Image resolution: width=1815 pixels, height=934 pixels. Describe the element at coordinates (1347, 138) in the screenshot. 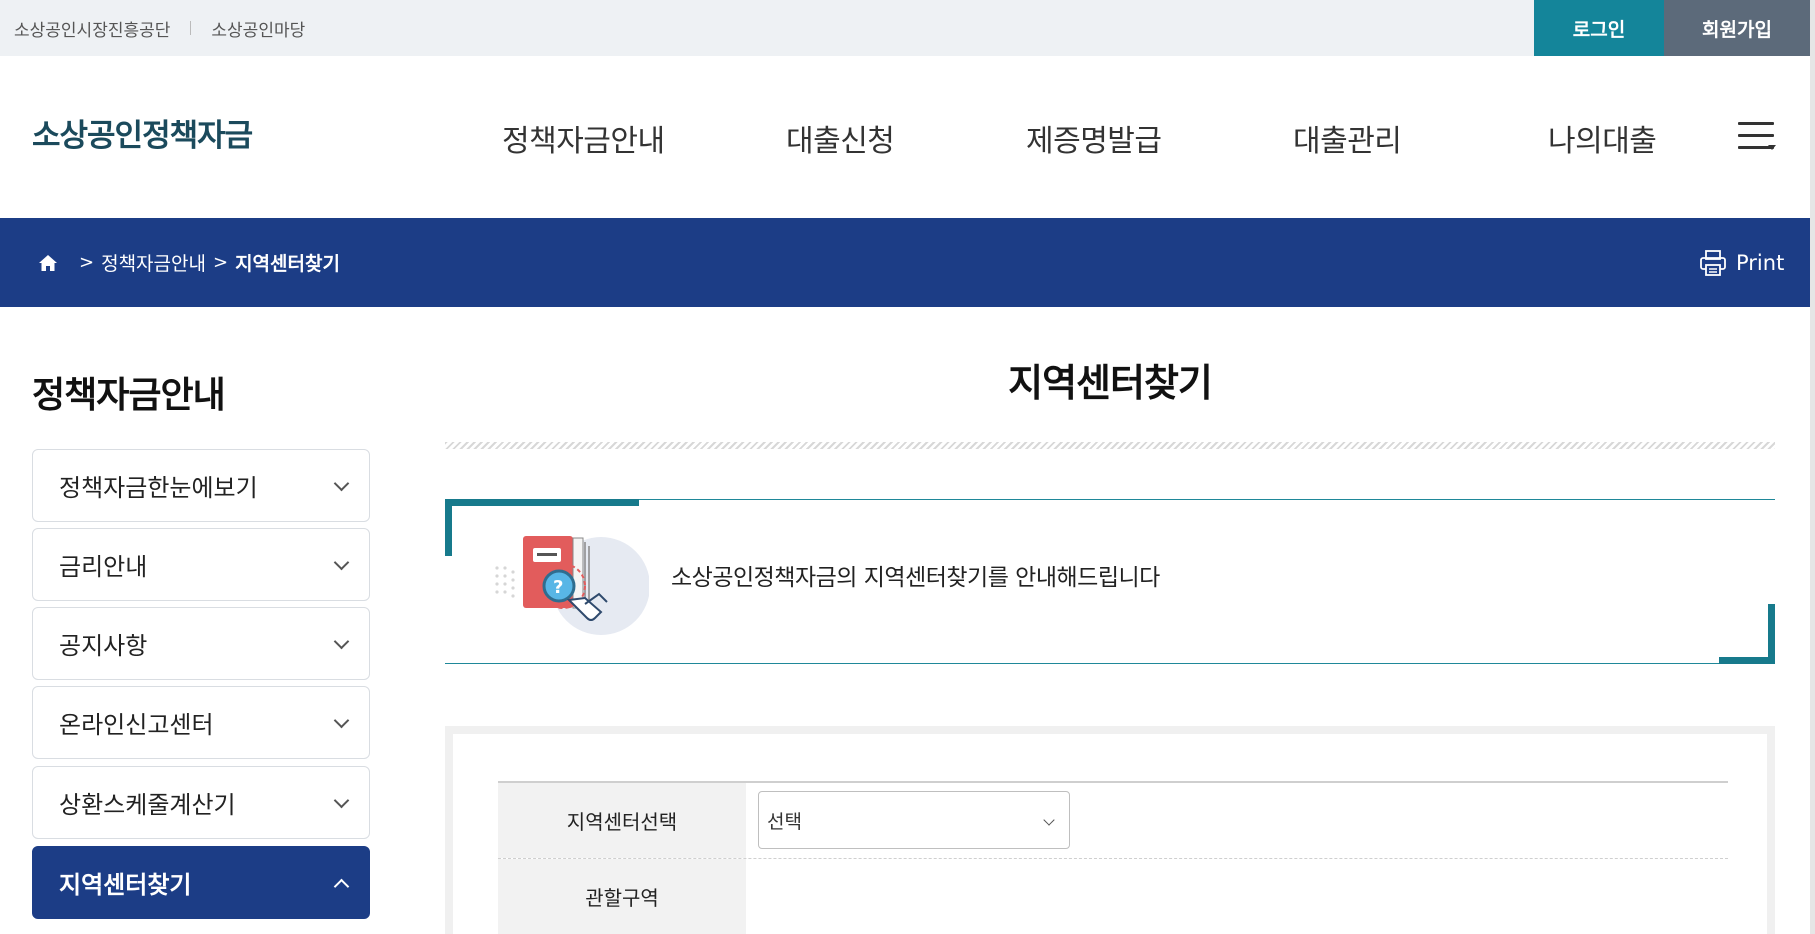

I see `nav-loan-management: 대출관리` at that location.